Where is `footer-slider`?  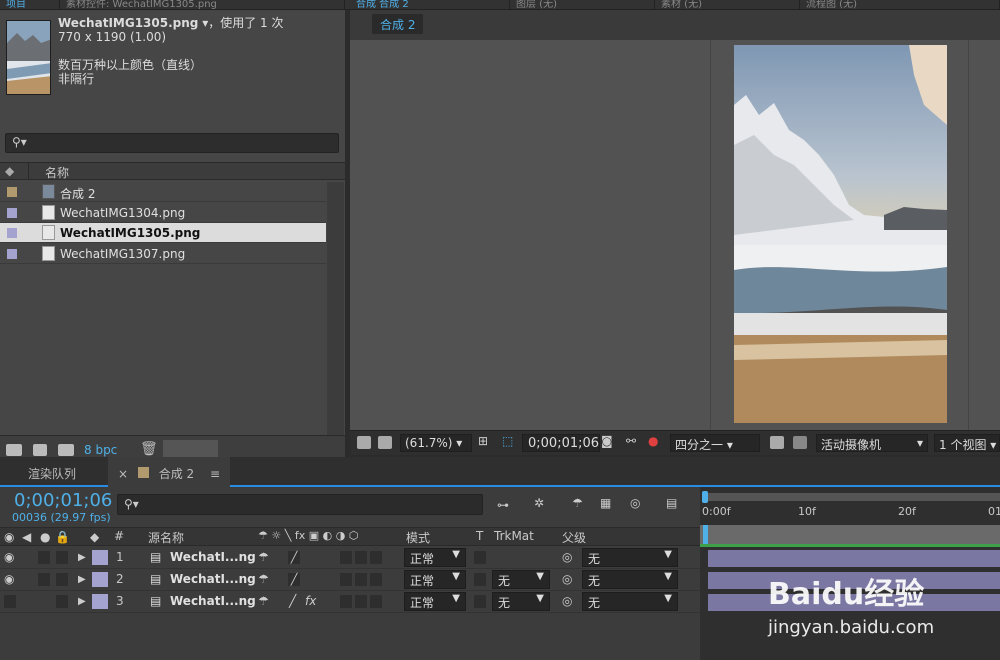
footer-slider is located at coordinates (190, 449).